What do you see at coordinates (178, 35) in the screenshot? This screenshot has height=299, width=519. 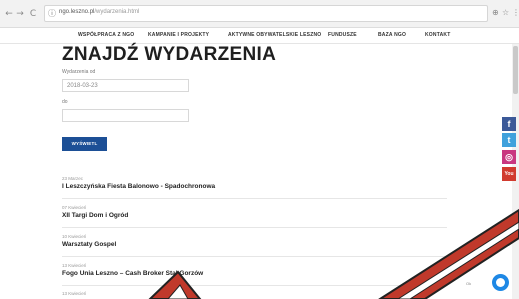 I see `nav-item-kampanie: KAMPANIE I PROJEKTY` at bounding box center [178, 35].